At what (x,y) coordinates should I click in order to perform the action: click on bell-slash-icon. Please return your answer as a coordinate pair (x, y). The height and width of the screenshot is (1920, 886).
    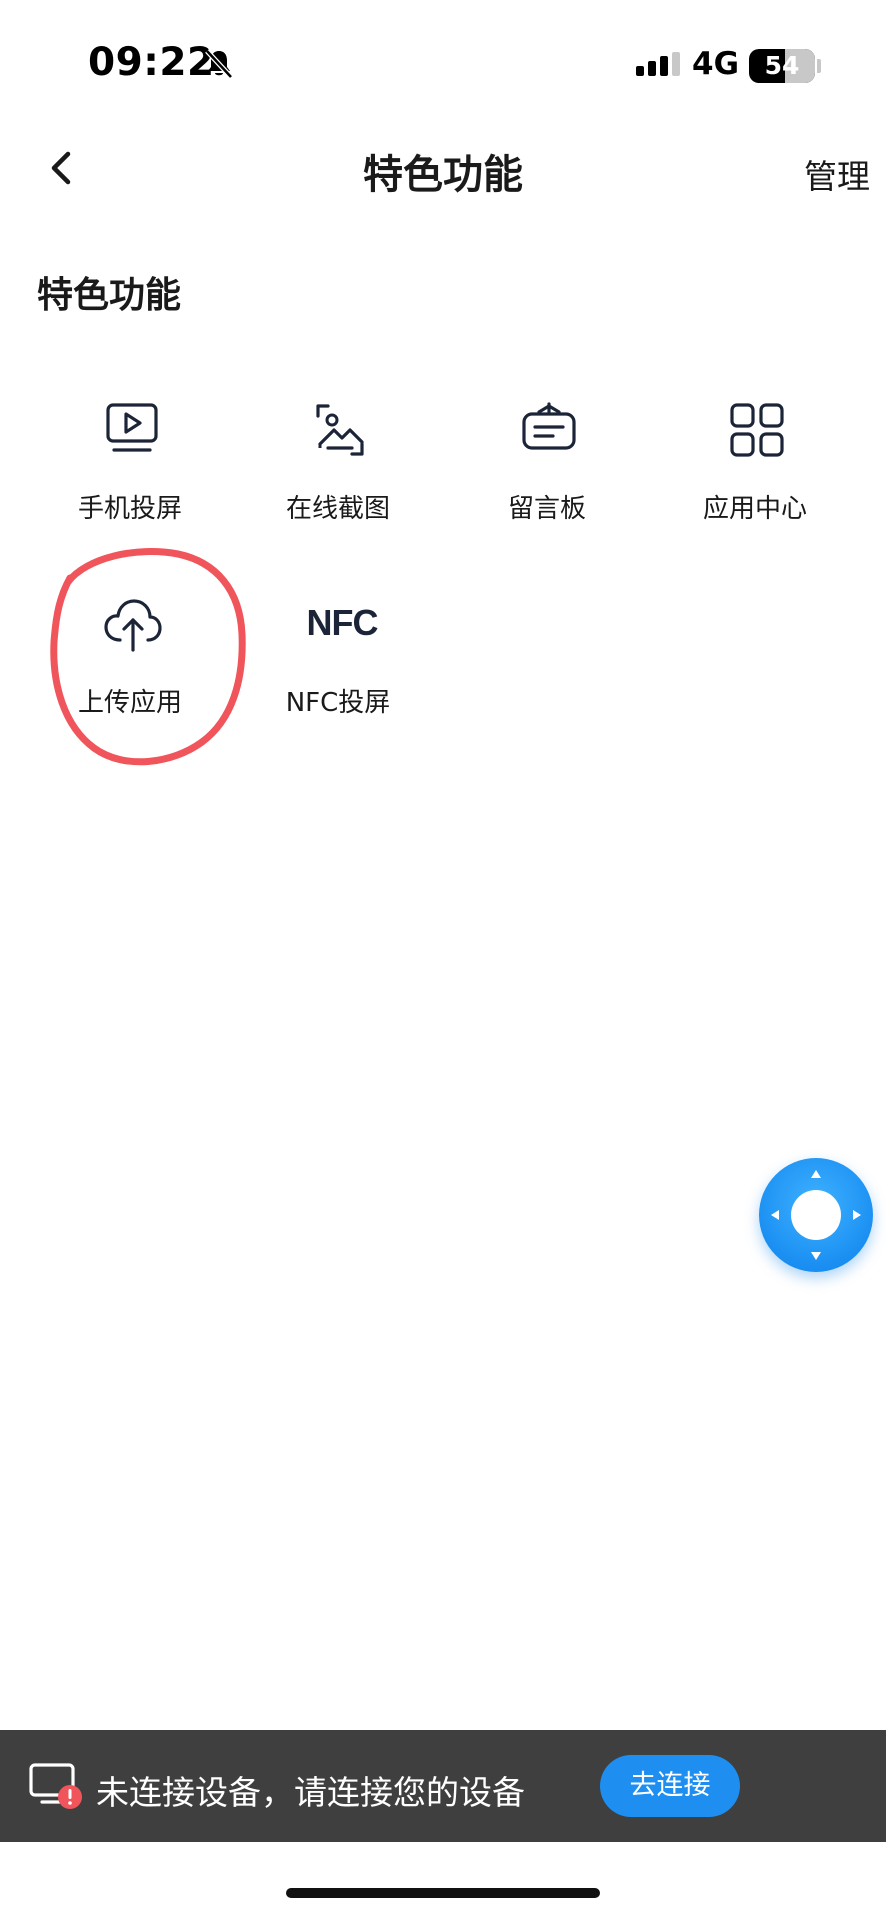
    Looking at the image, I should click on (219, 64).